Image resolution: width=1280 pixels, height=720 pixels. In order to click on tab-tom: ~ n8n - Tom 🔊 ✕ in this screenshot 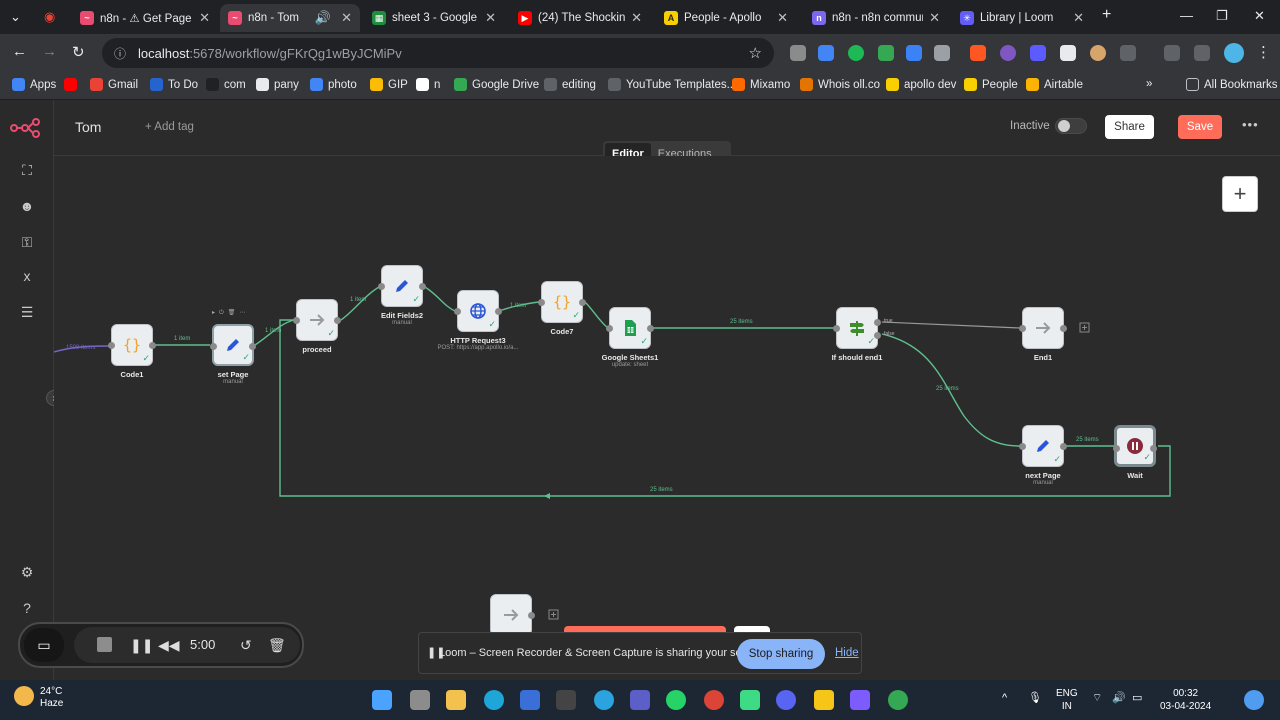, I will do `click(290, 18)`.